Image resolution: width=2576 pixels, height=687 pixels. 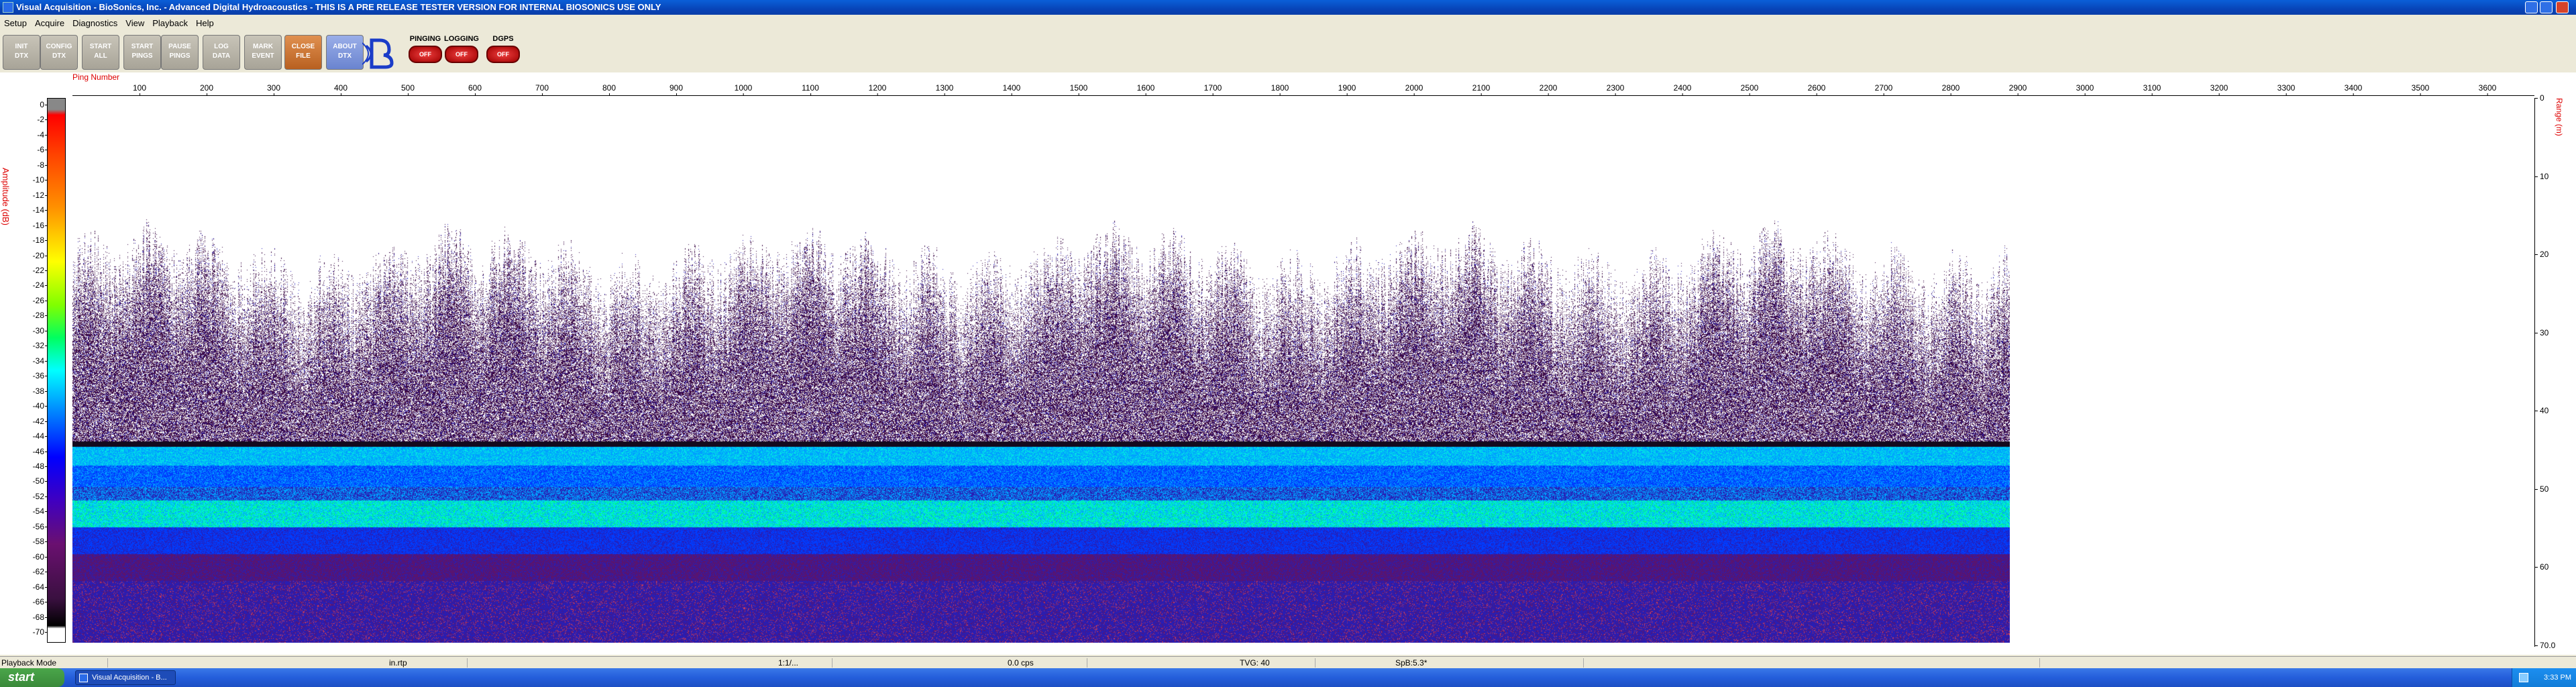 What do you see at coordinates (425, 39) in the screenshot?
I see `pinging-label: PINGING` at bounding box center [425, 39].